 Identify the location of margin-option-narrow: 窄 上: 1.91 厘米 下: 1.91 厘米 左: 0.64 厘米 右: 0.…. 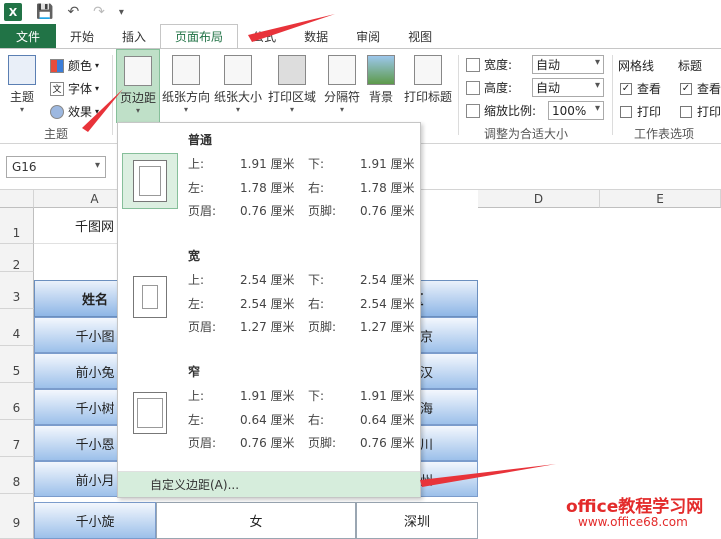
(269, 411).